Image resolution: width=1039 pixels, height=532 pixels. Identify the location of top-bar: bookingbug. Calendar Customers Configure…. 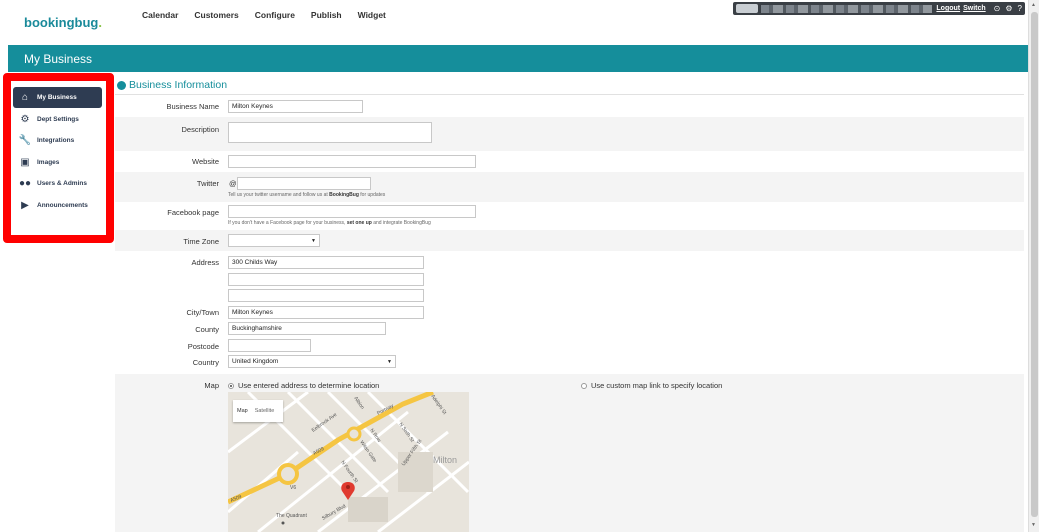
(514, 22).